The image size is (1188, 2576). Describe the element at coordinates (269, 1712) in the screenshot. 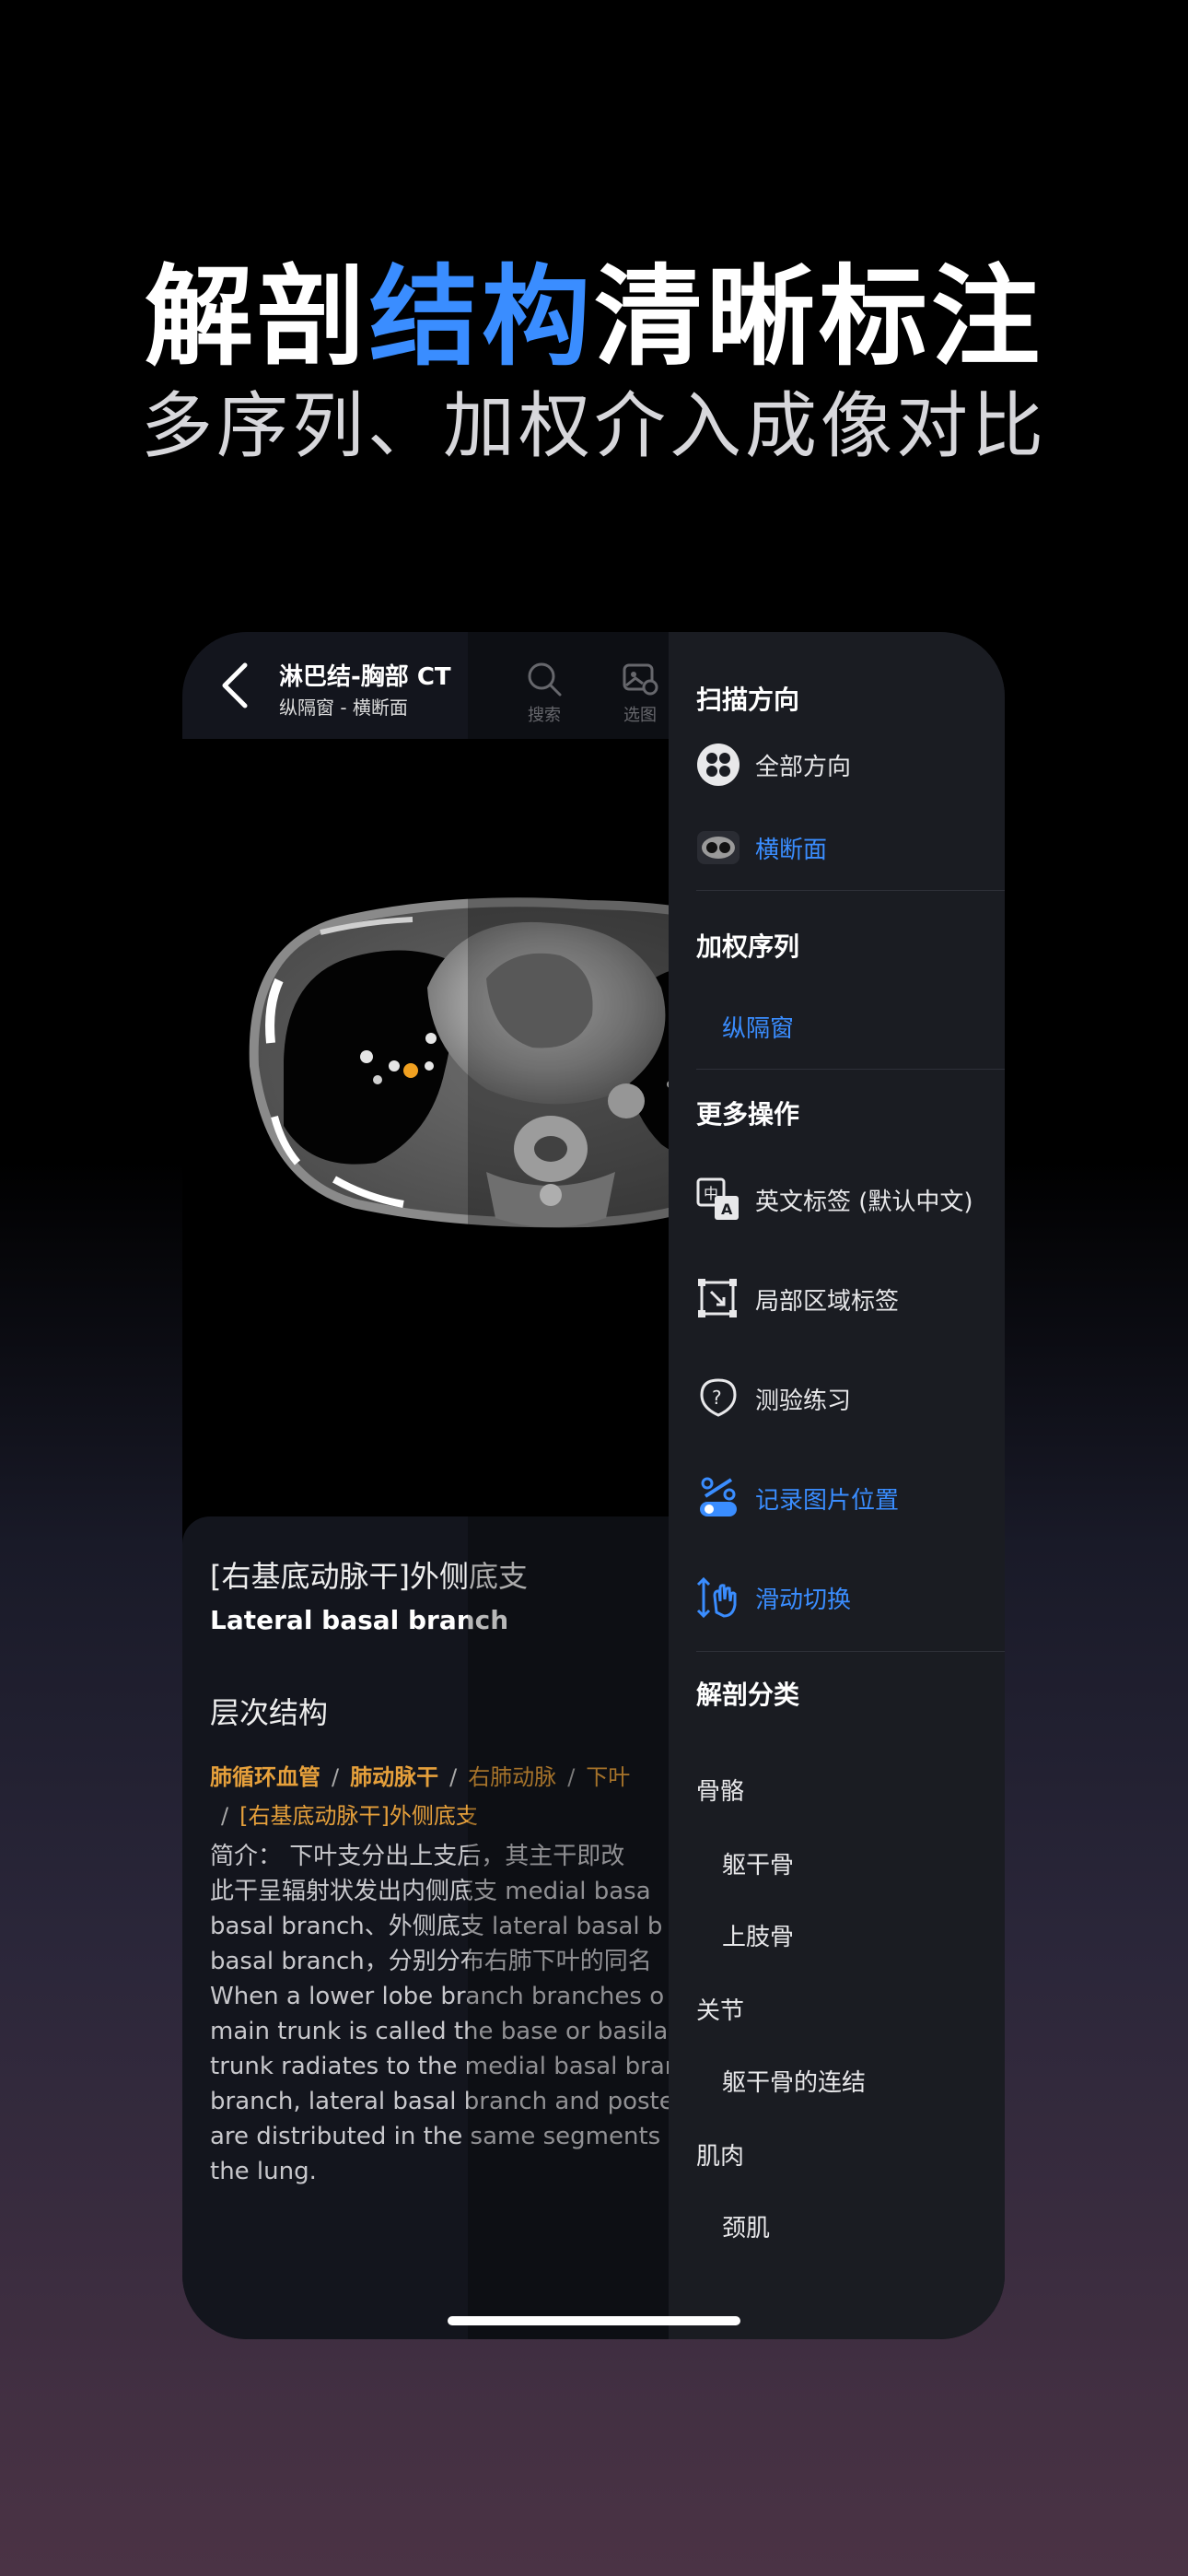

I see `hierarchy-heading: 层次结构` at that location.